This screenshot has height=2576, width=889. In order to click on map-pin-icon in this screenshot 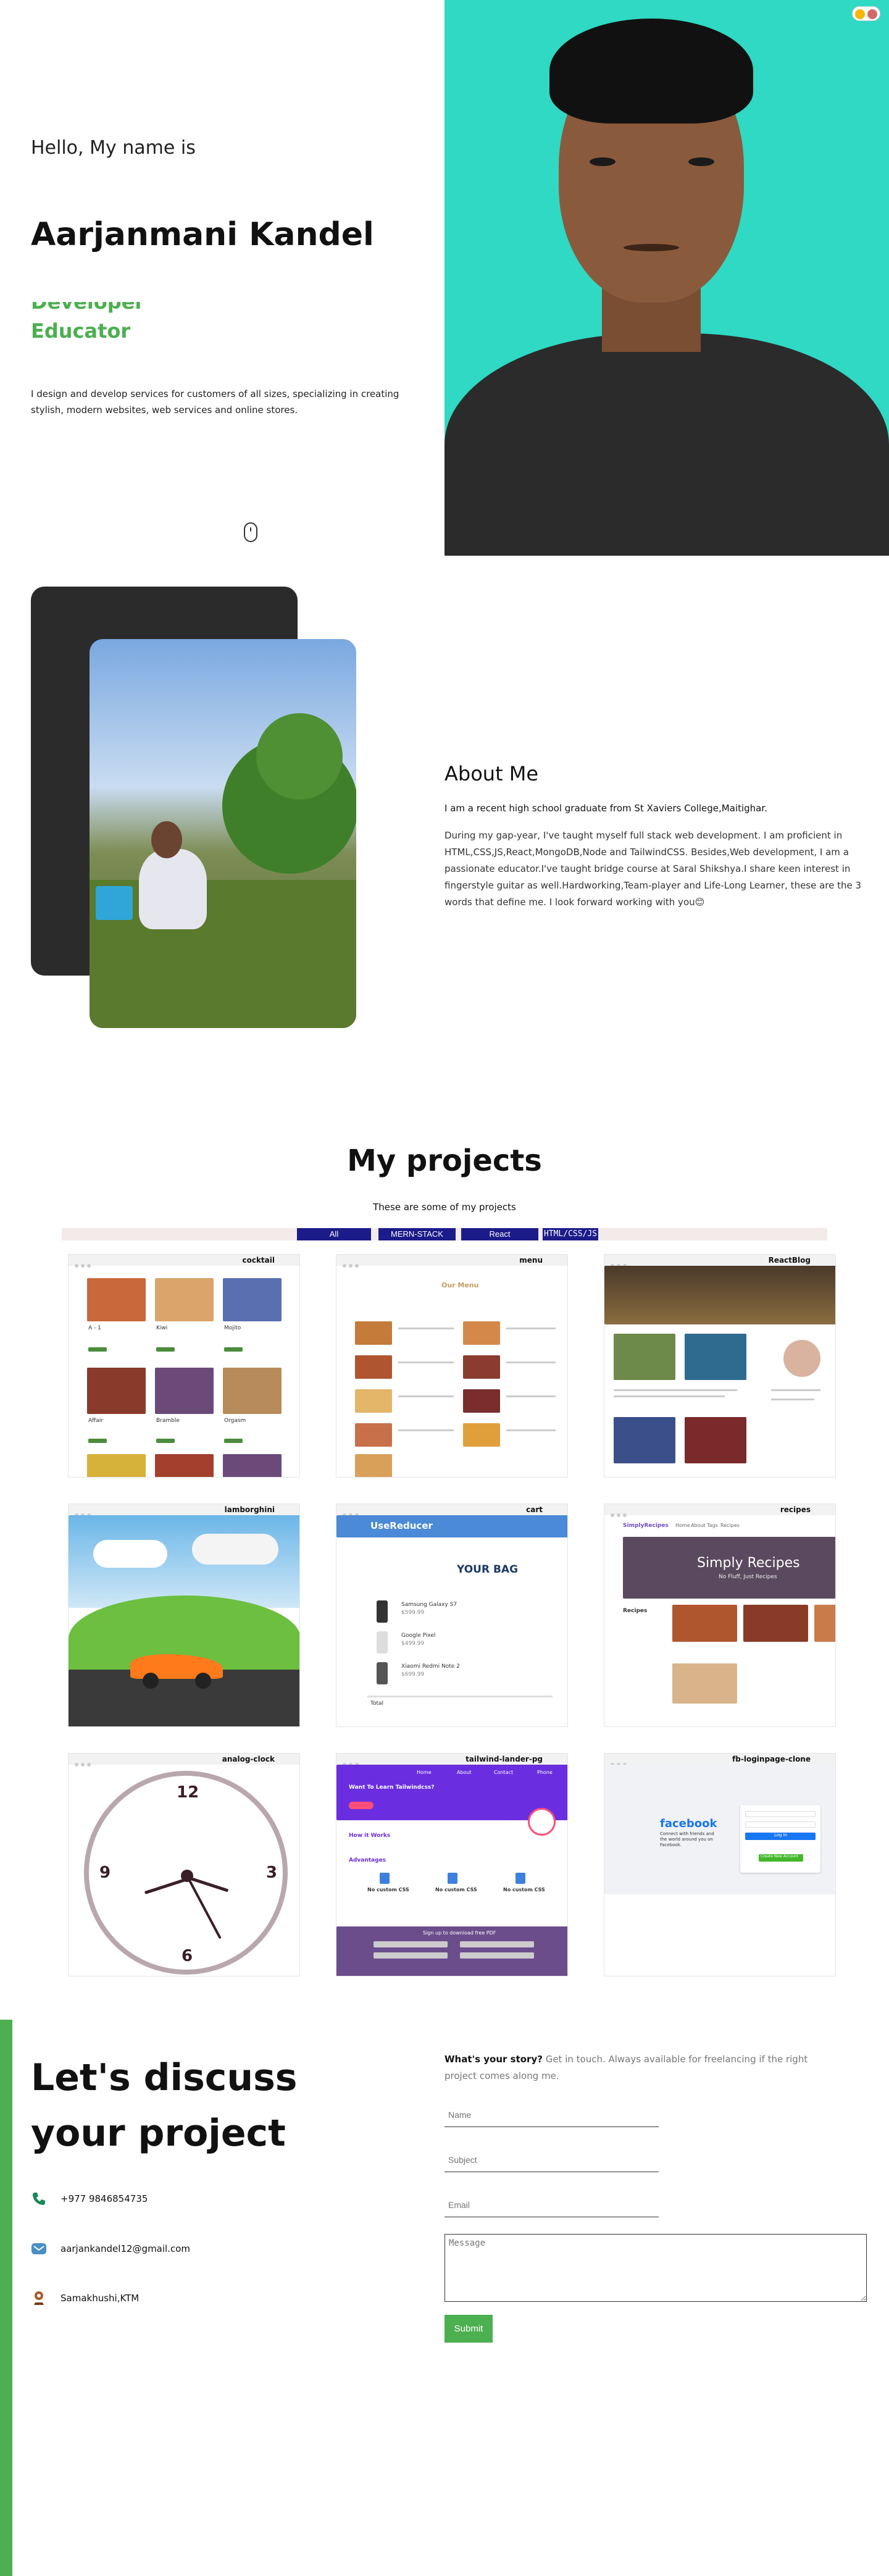, I will do `click(39, 2298)`.